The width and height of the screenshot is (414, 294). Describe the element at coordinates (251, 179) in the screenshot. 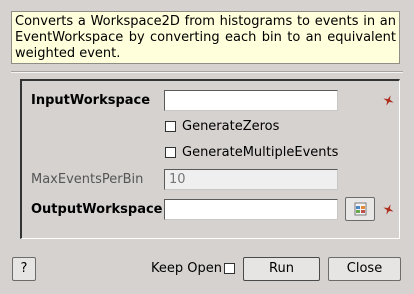

I see `max-events-per-bin-field` at that location.